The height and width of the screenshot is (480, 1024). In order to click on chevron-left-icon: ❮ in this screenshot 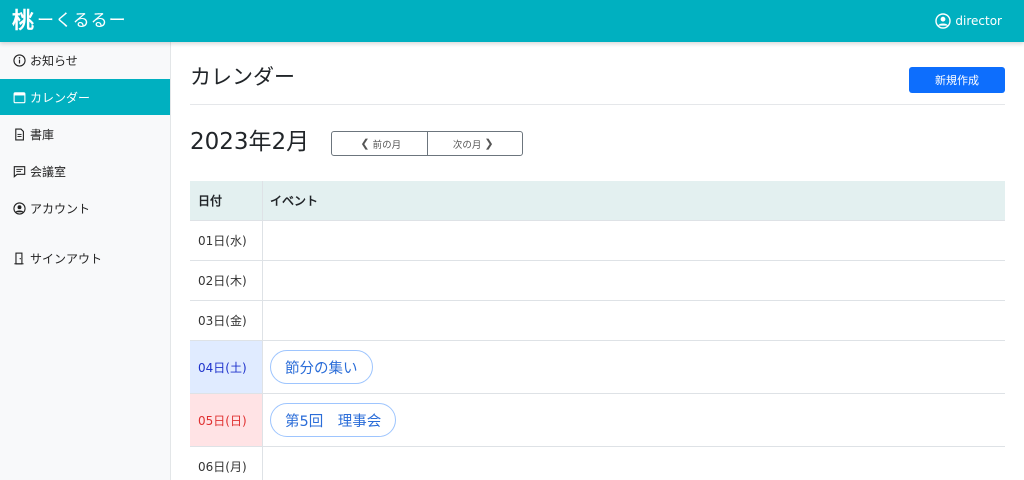, I will do `click(365, 144)`.